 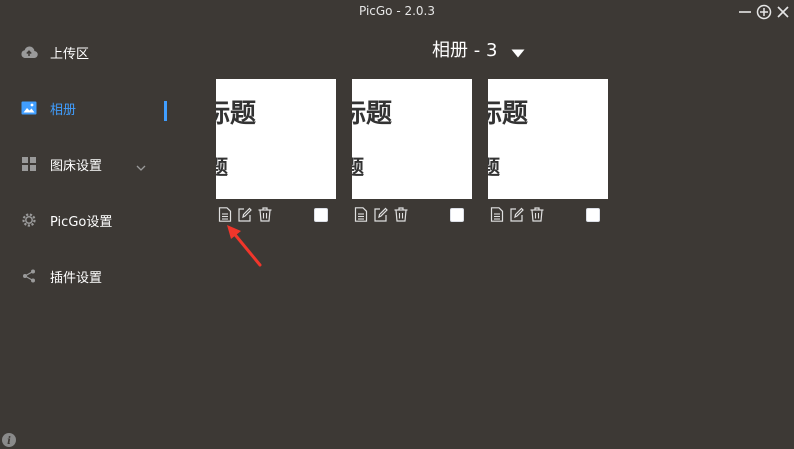 I want to click on sidebar-item-label: PicGo设置, so click(x=81, y=222).